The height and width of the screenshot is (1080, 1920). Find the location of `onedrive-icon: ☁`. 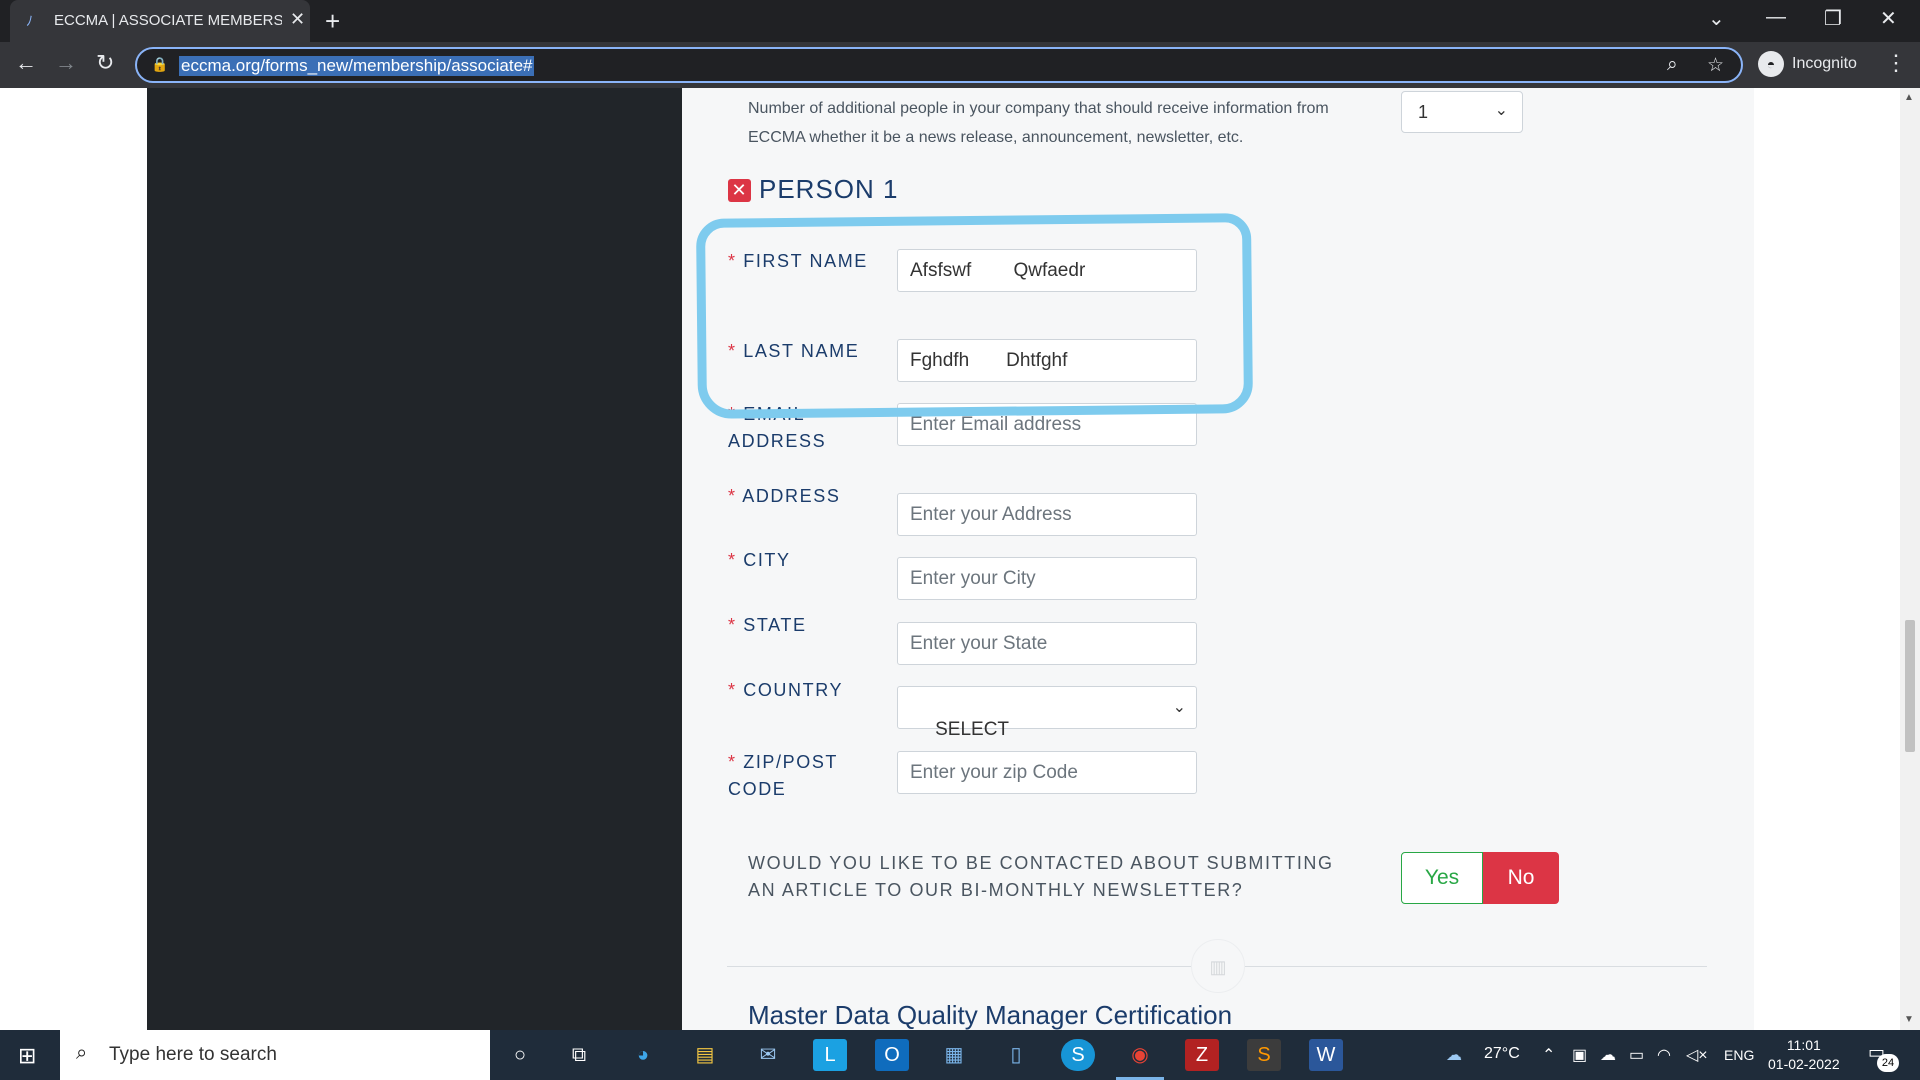

onedrive-icon: ☁ is located at coordinates (1608, 1055).